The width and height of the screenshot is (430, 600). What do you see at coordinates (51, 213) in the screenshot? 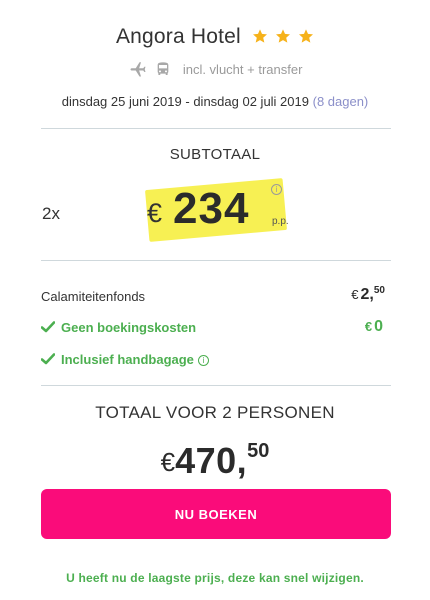
I see `quantity-label: 2x` at bounding box center [51, 213].